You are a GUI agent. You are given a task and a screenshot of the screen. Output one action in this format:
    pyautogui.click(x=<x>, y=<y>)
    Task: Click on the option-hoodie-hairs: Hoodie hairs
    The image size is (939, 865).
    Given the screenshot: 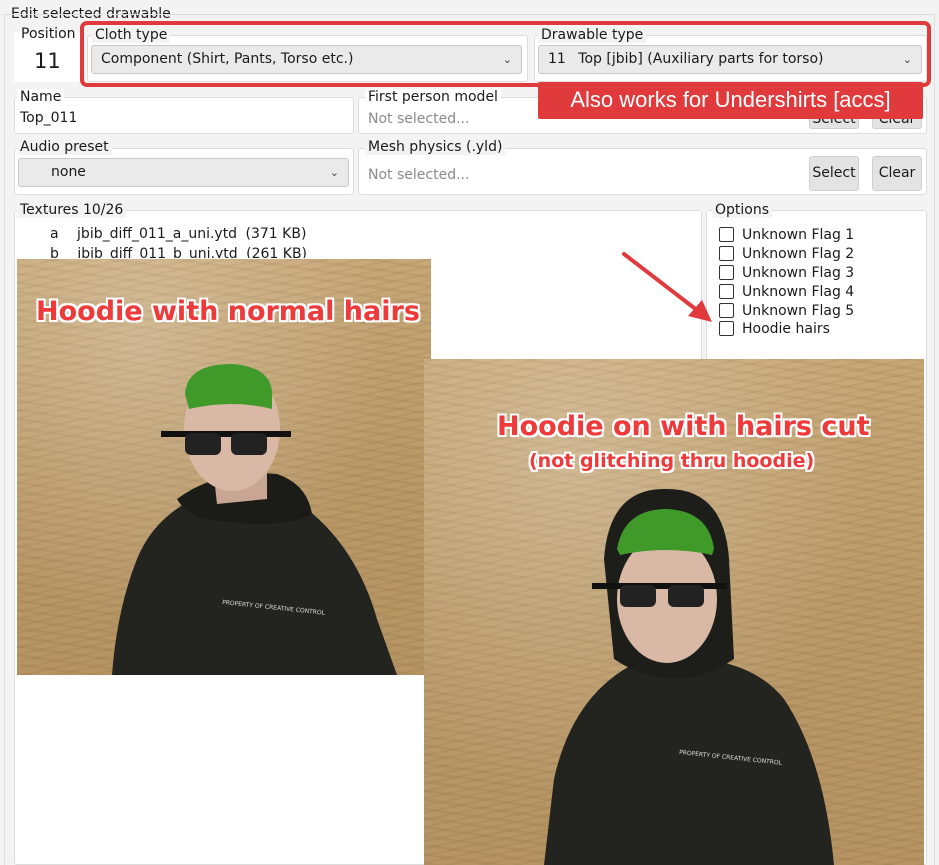 What is the action you would take?
    pyautogui.click(x=774, y=328)
    